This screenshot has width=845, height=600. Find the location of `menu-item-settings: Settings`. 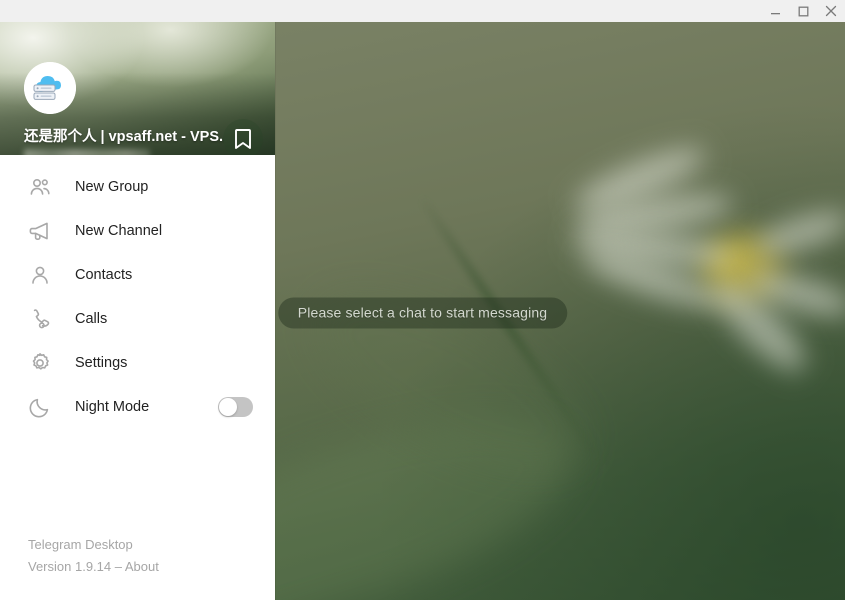

menu-item-settings: Settings is located at coordinates (137, 363).